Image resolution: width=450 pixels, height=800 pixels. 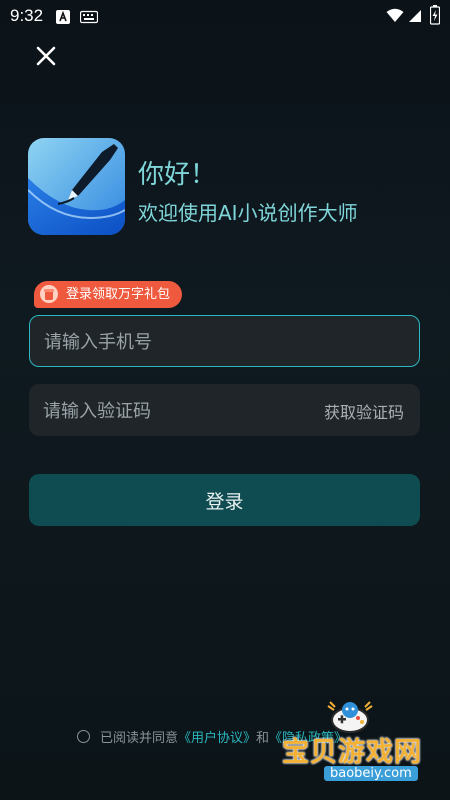 What do you see at coordinates (89, 18) in the screenshot?
I see `keyboard-icon` at bounding box center [89, 18].